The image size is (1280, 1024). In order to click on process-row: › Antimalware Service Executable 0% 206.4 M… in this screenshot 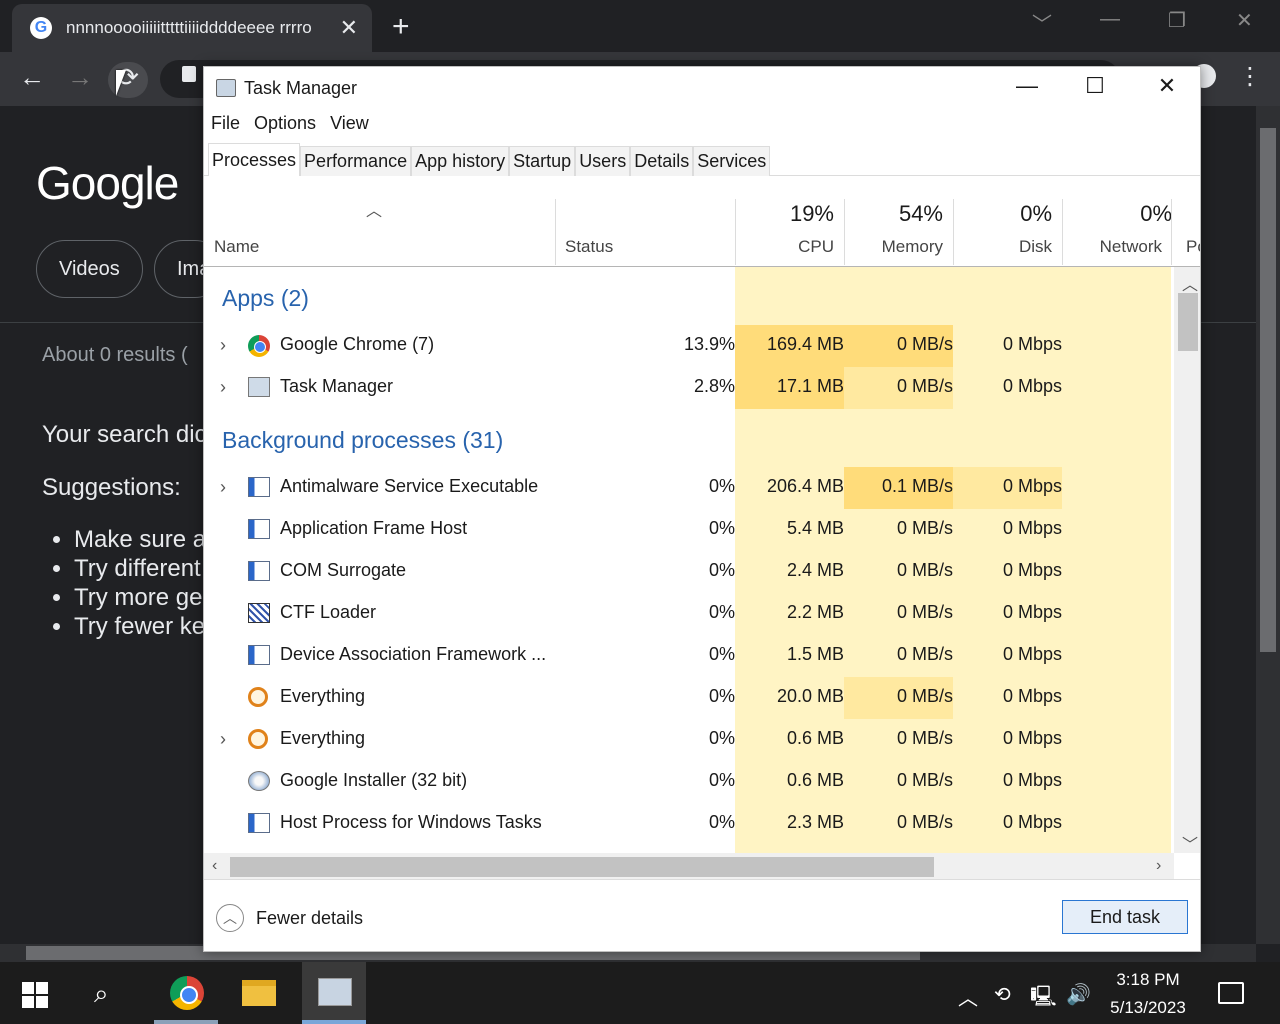, I will do `click(689, 488)`.